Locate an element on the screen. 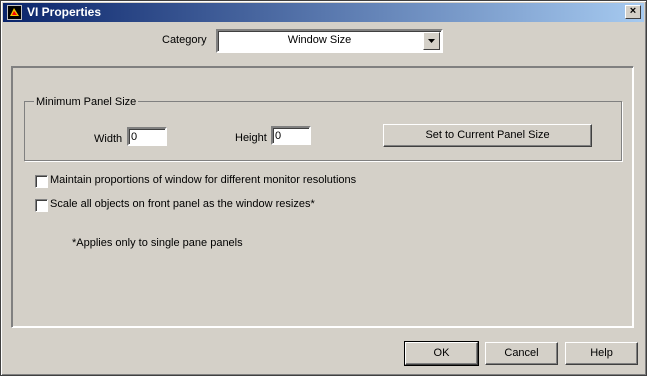 This screenshot has height=376, width=647. dropdown-arrow-button is located at coordinates (431, 41).